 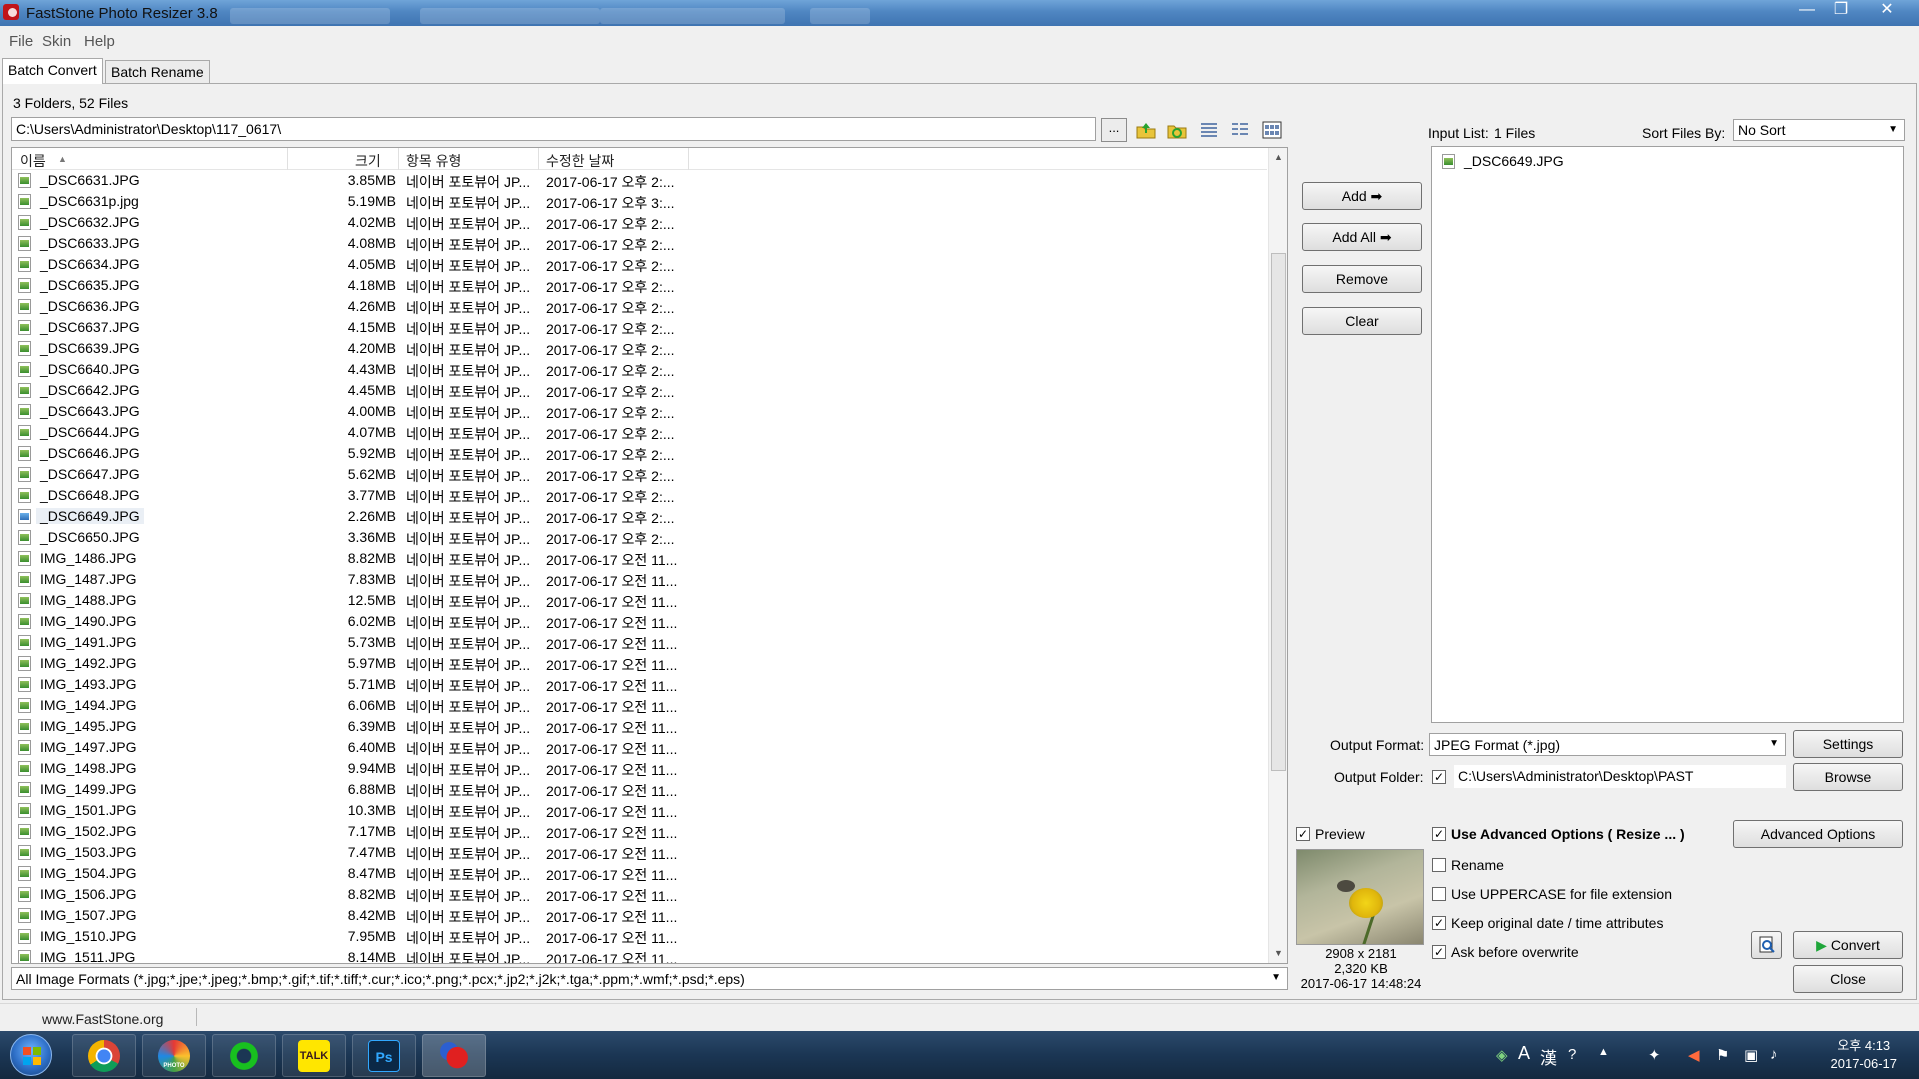 I want to click on convert-button: ▶ Convert, so click(x=1848, y=945).